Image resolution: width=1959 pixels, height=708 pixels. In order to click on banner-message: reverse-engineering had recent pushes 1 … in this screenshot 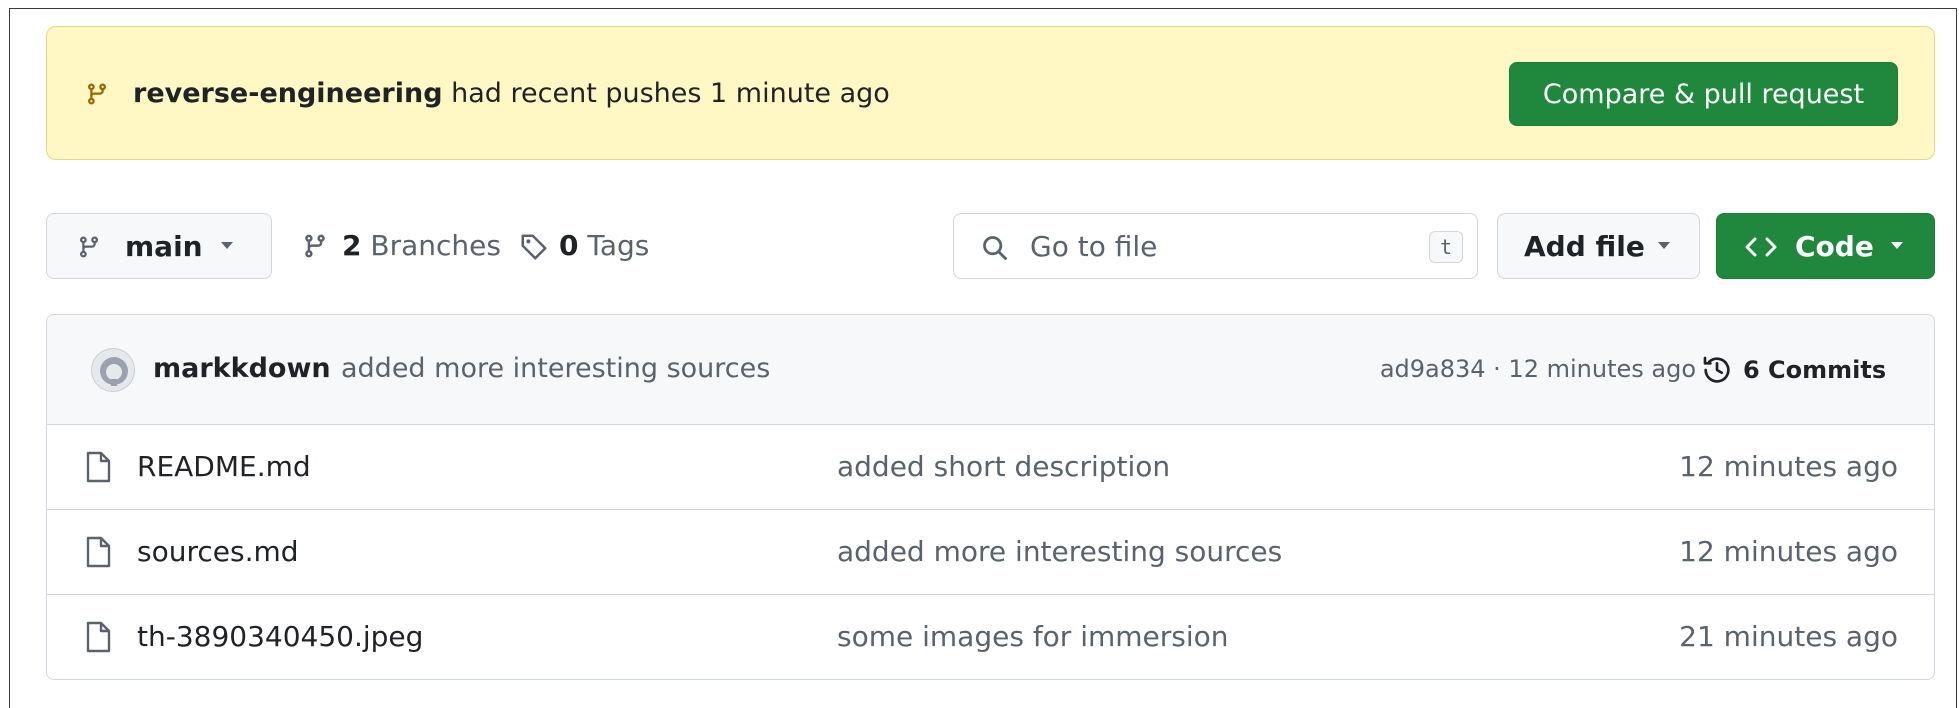, I will do `click(511, 94)`.